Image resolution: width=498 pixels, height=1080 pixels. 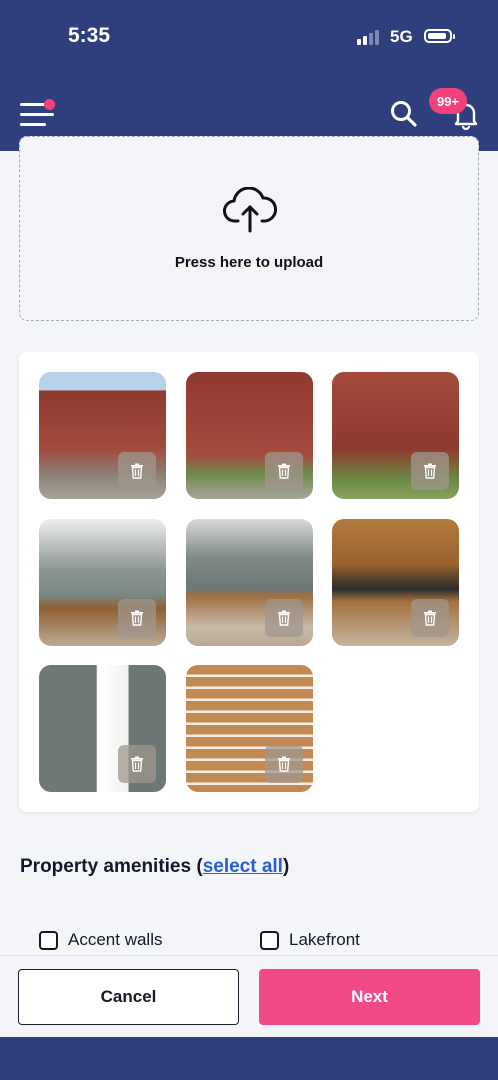 I want to click on amenity-label: Lakefront, so click(x=324, y=939).